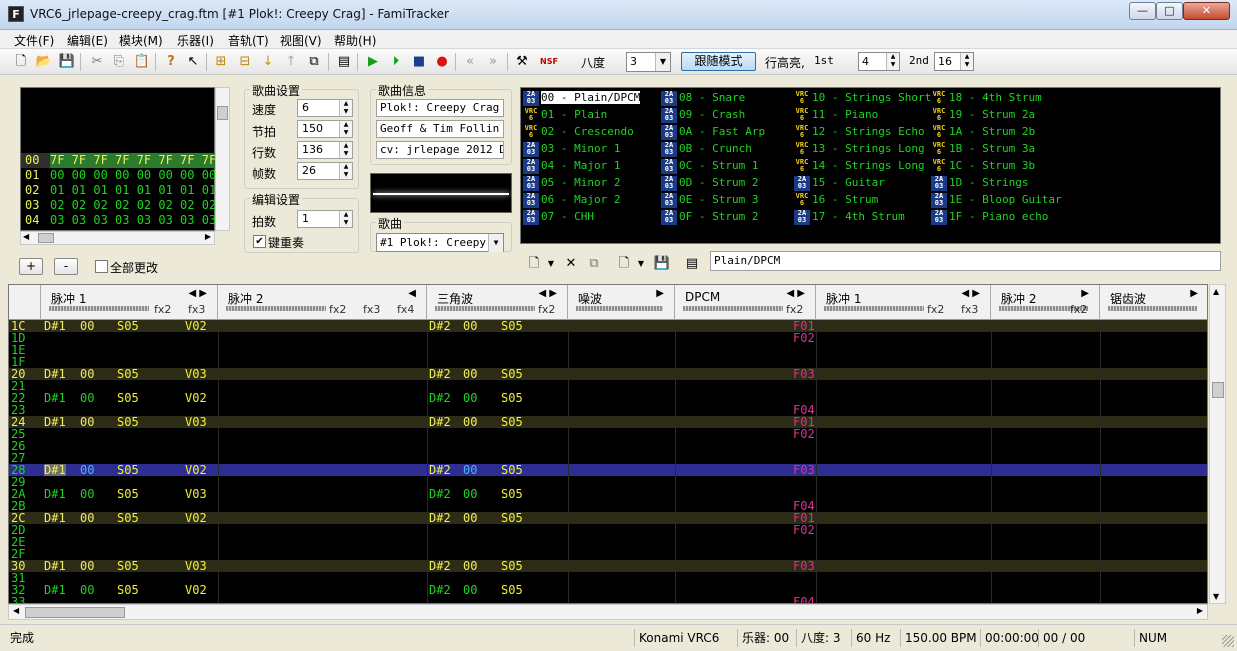 The height and width of the screenshot is (651, 1237). Describe the element at coordinates (565, 114) in the screenshot. I see `instrument-item: VRC 6 01 - Plain` at that location.